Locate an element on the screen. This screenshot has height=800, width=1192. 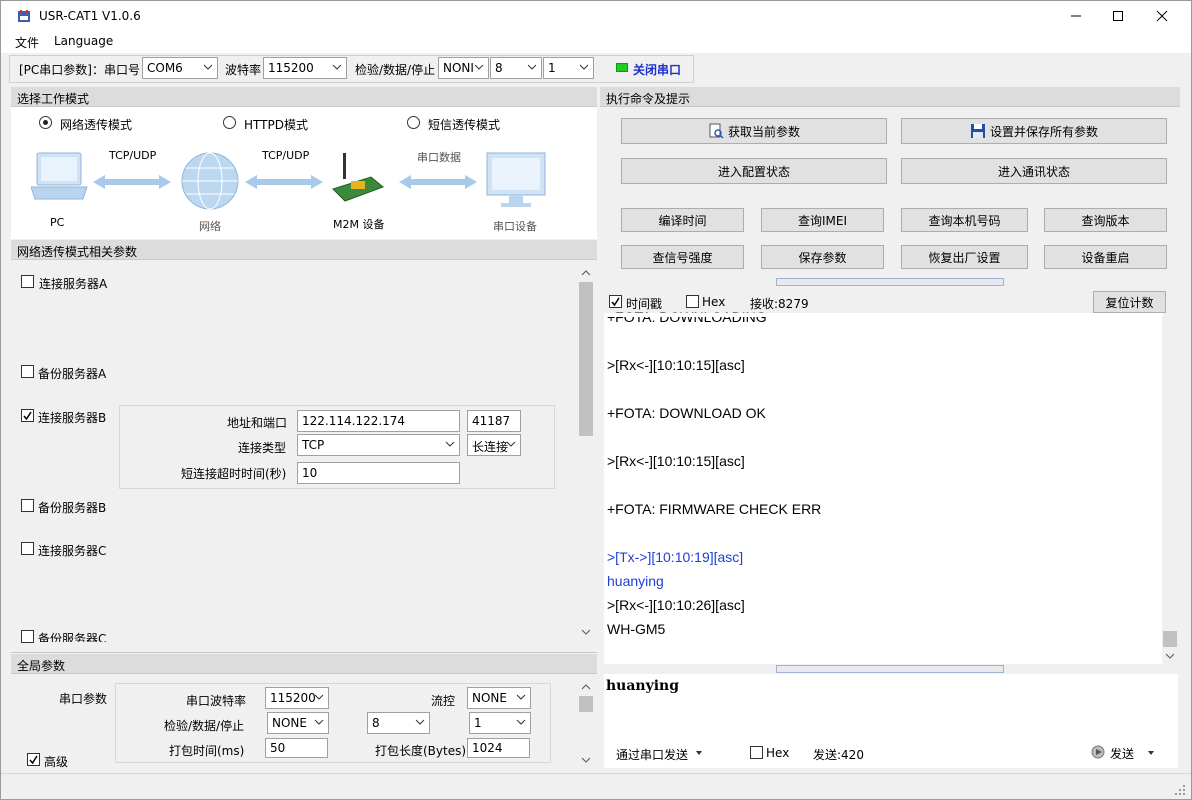
timeout-input: 10 is located at coordinates (378, 473).